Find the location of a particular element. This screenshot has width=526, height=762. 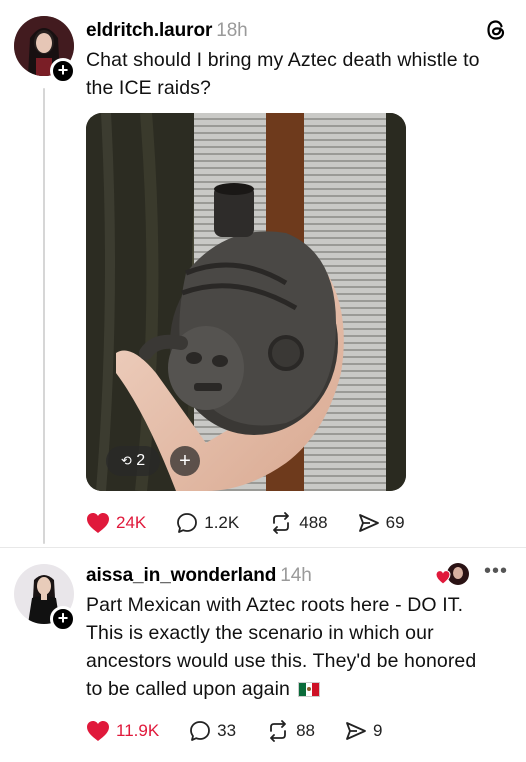

comment-button: 33 is located at coordinates (212, 731).